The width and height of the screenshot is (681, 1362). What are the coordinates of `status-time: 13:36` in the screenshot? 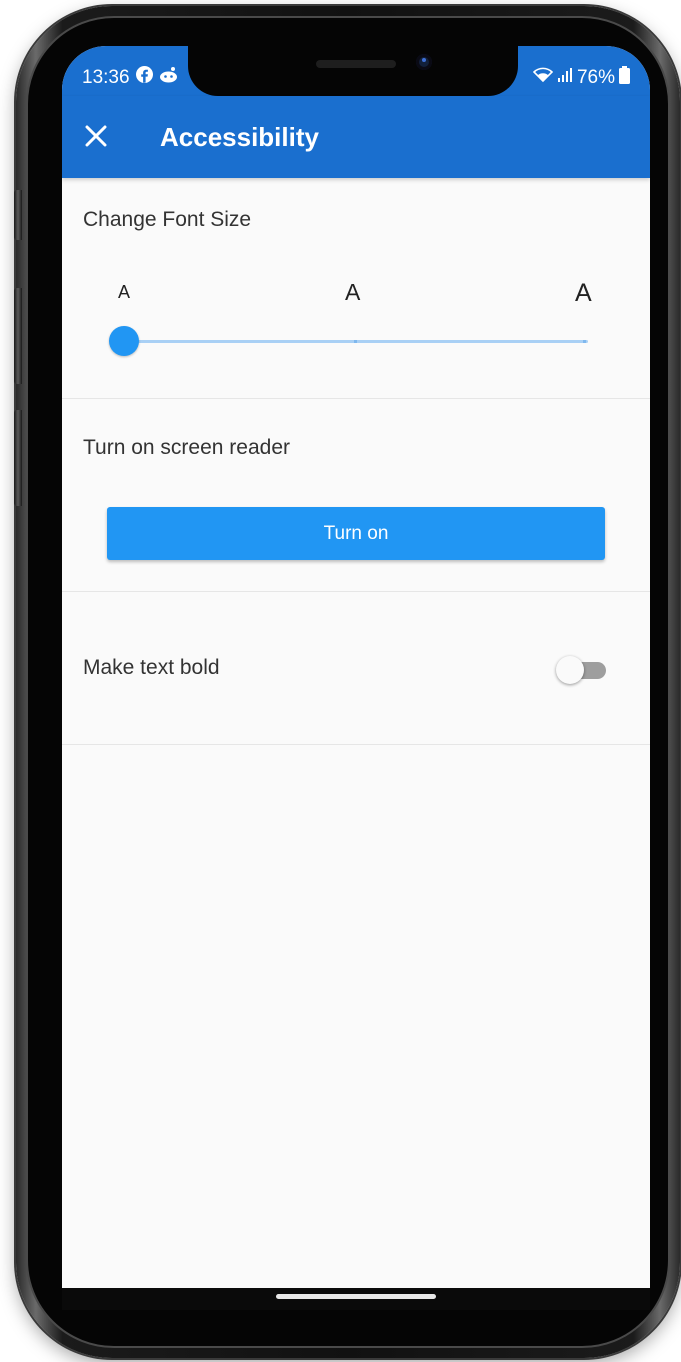 It's located at (106, 77).